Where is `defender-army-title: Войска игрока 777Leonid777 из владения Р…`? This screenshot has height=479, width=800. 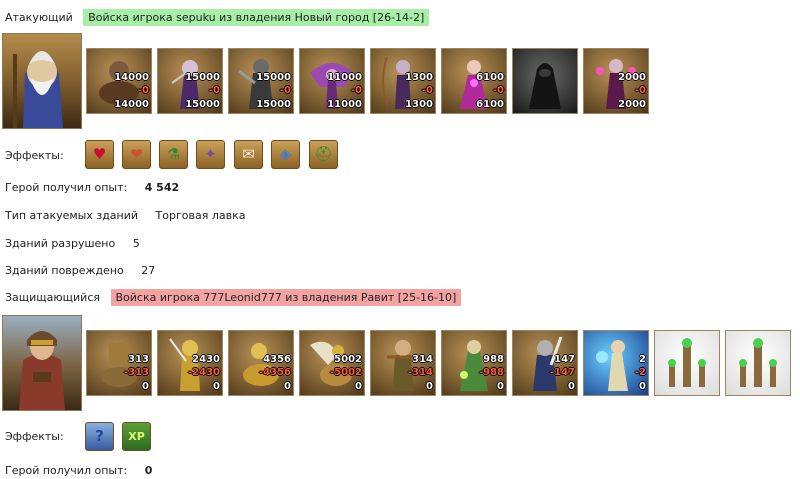
defender-army-title: Войска игрока 777Leonid777 из владения Р… is located at coordinates (286, 297).